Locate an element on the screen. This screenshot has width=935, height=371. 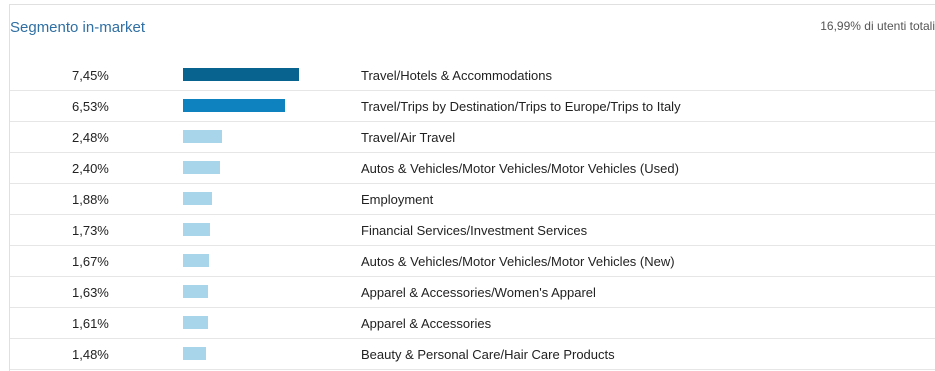
row-label: Apparel & Accessories/Women's Apparel is located at coordinates (478, 292).